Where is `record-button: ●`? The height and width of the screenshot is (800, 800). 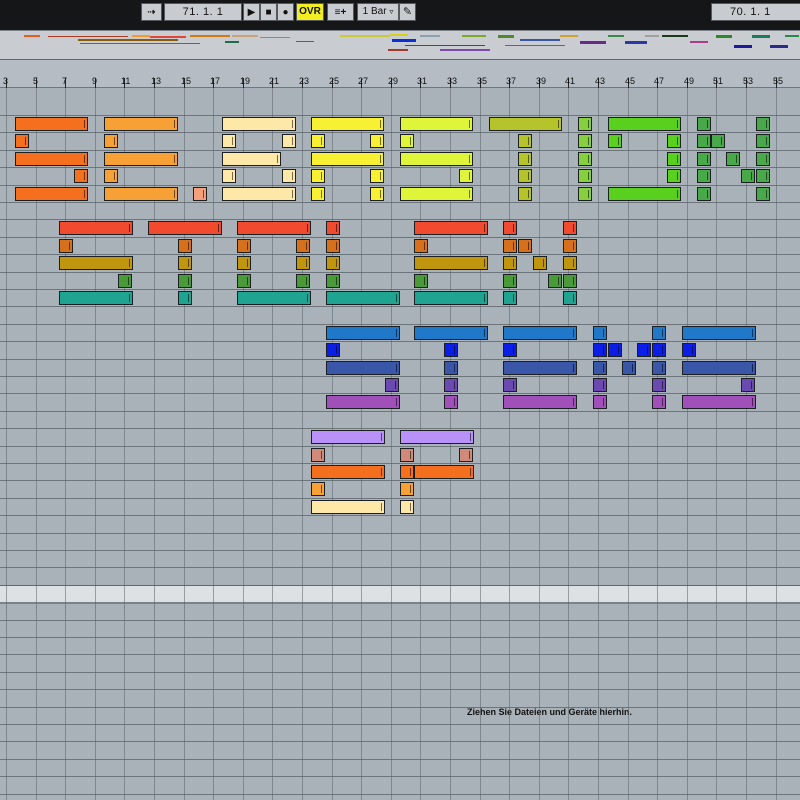
record-button: ● is located at coordinates (285, 12).